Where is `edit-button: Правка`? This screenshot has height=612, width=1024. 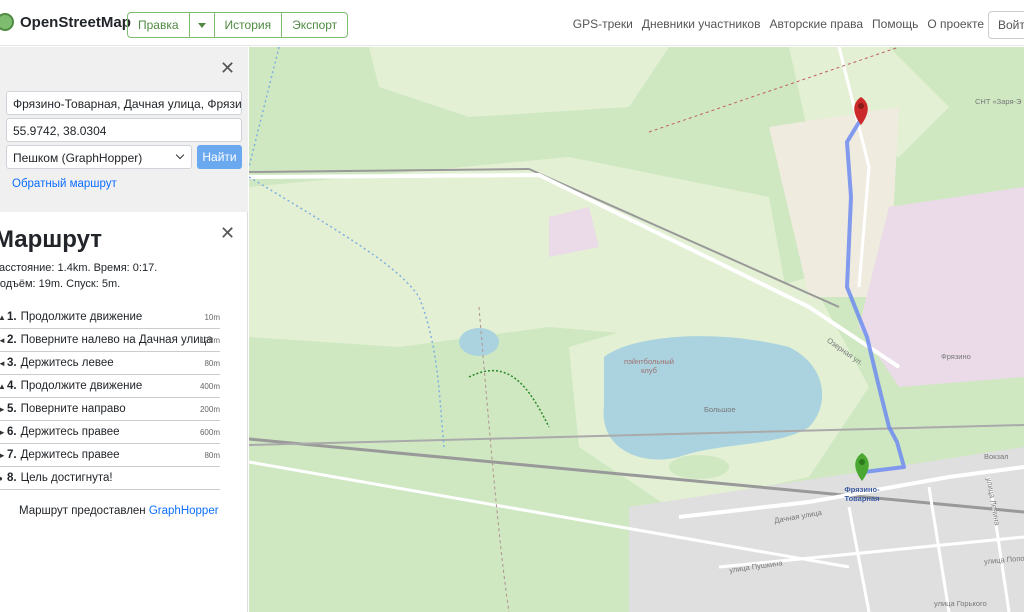 edit-button: Правка is located at coordinates (159, 25).